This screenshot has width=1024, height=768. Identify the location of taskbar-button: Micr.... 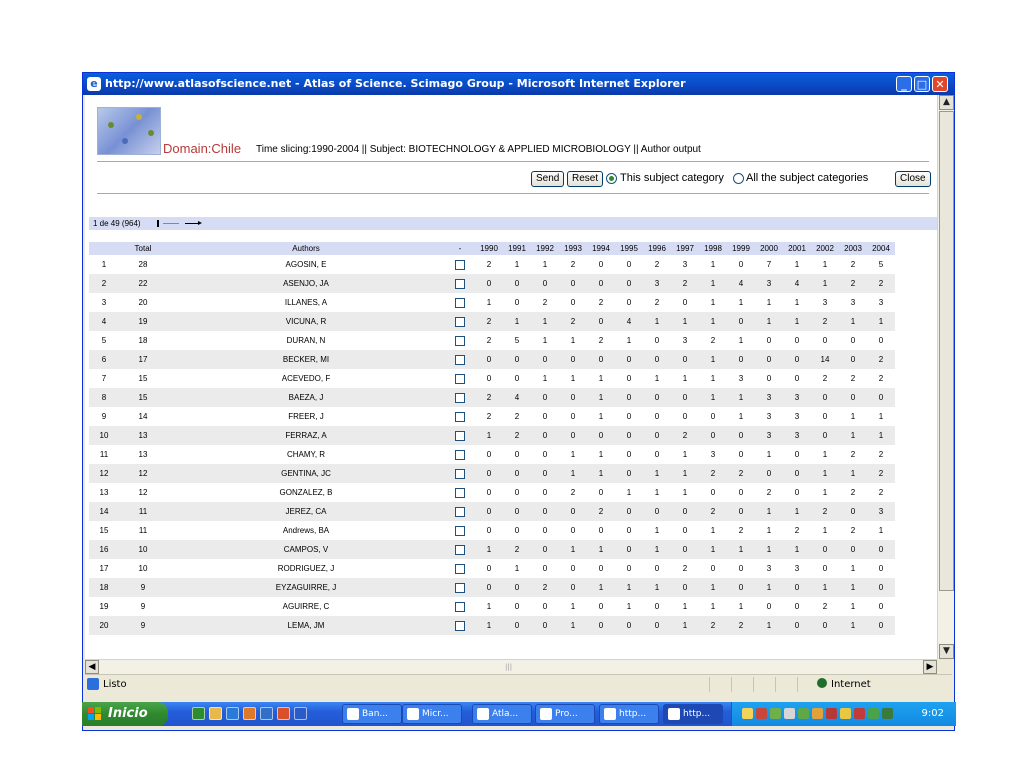
(432, 714).